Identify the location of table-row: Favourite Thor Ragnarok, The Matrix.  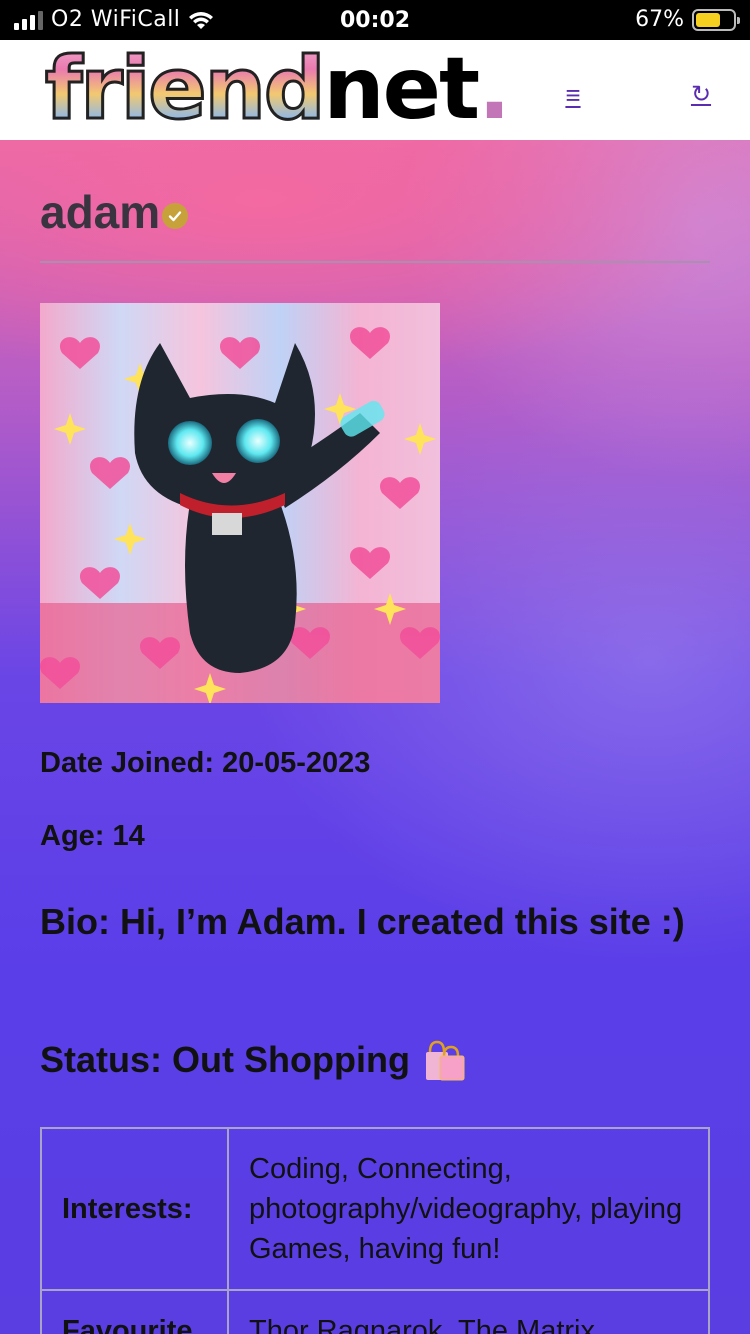
(375, 1311).